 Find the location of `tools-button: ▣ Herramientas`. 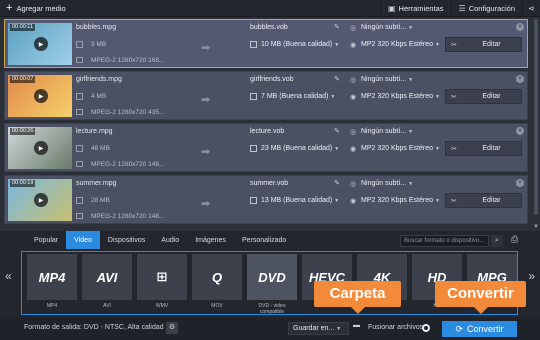

tools-button: ▣ Herramientas is located at coordinates (415, 8).